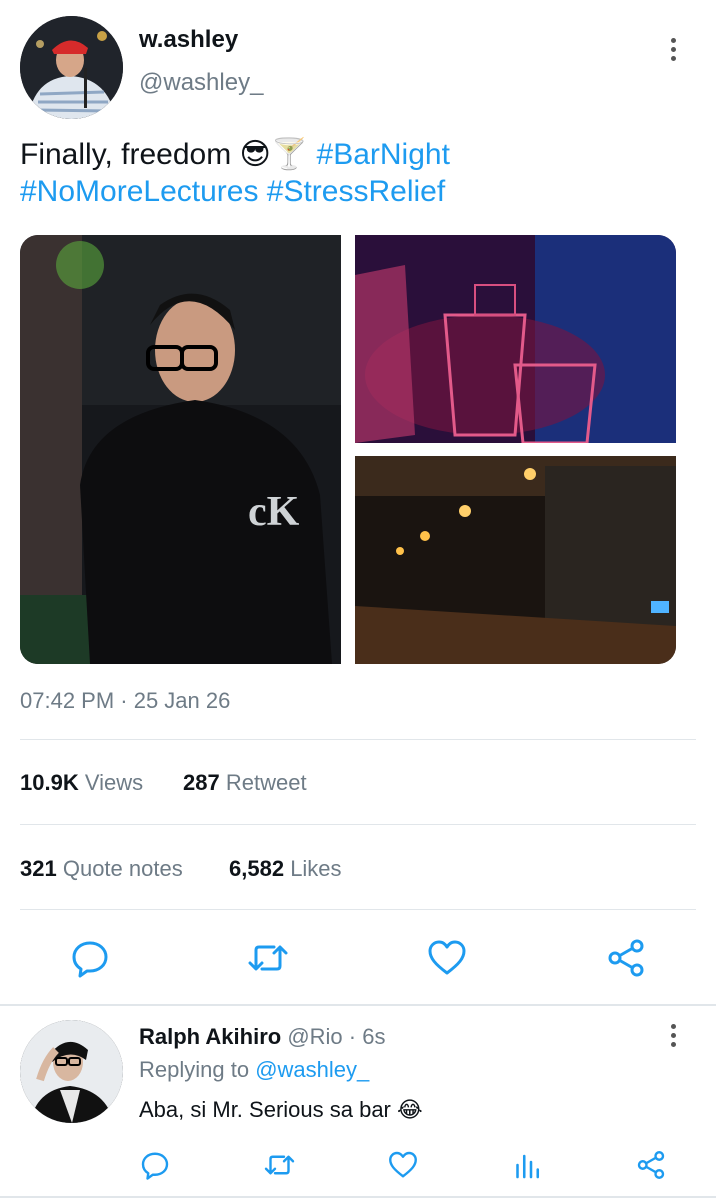 Image resolution: width=716 pixels, height=1199 pixels. Describe the element at coordinates (71, 1071) in the screenshot. I see `reply-author-avatar` at that location.